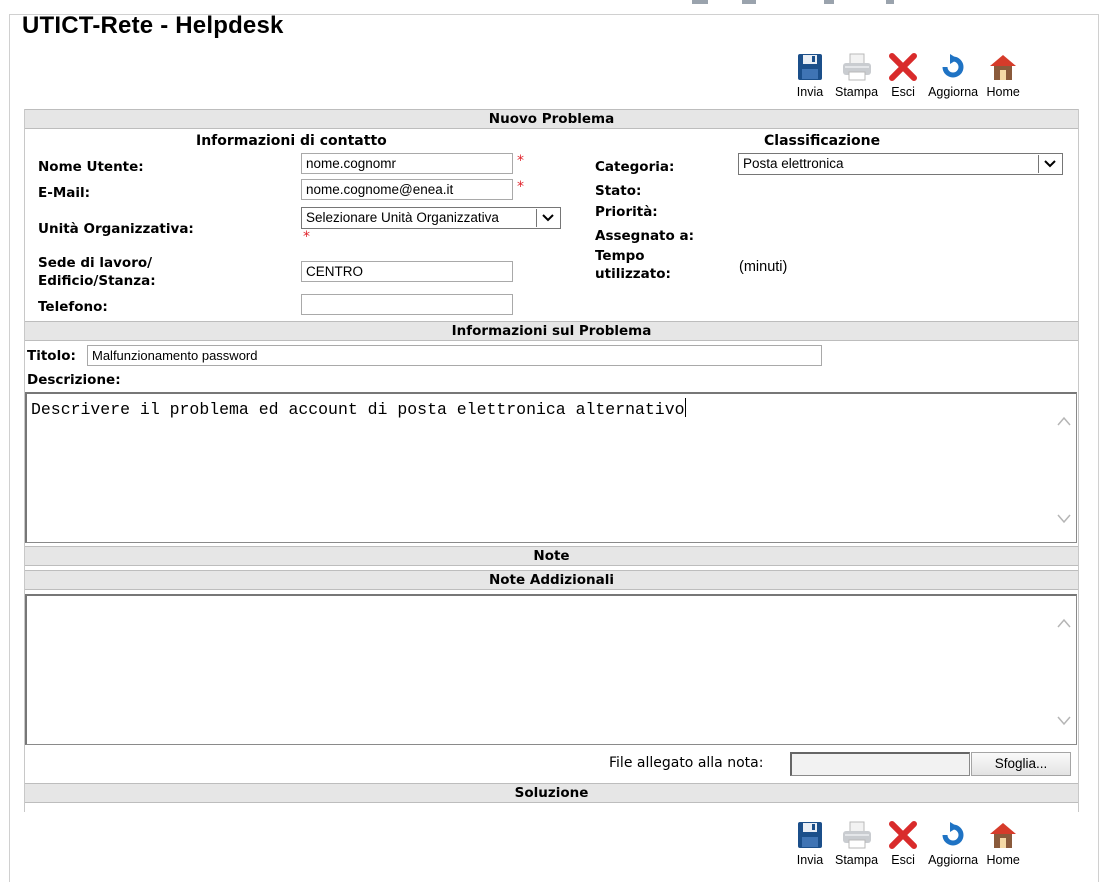  Describe the element at coordinates (91, 167) in the screenshot. I see `username-label: Nome Utente:` at that location.